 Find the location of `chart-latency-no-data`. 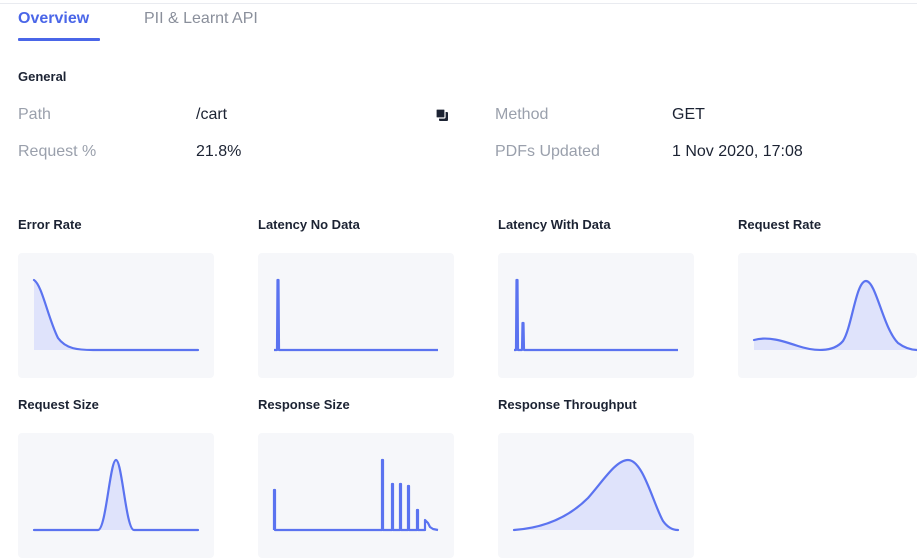

chart-latency-no-data is located at coordinates (356, 315).